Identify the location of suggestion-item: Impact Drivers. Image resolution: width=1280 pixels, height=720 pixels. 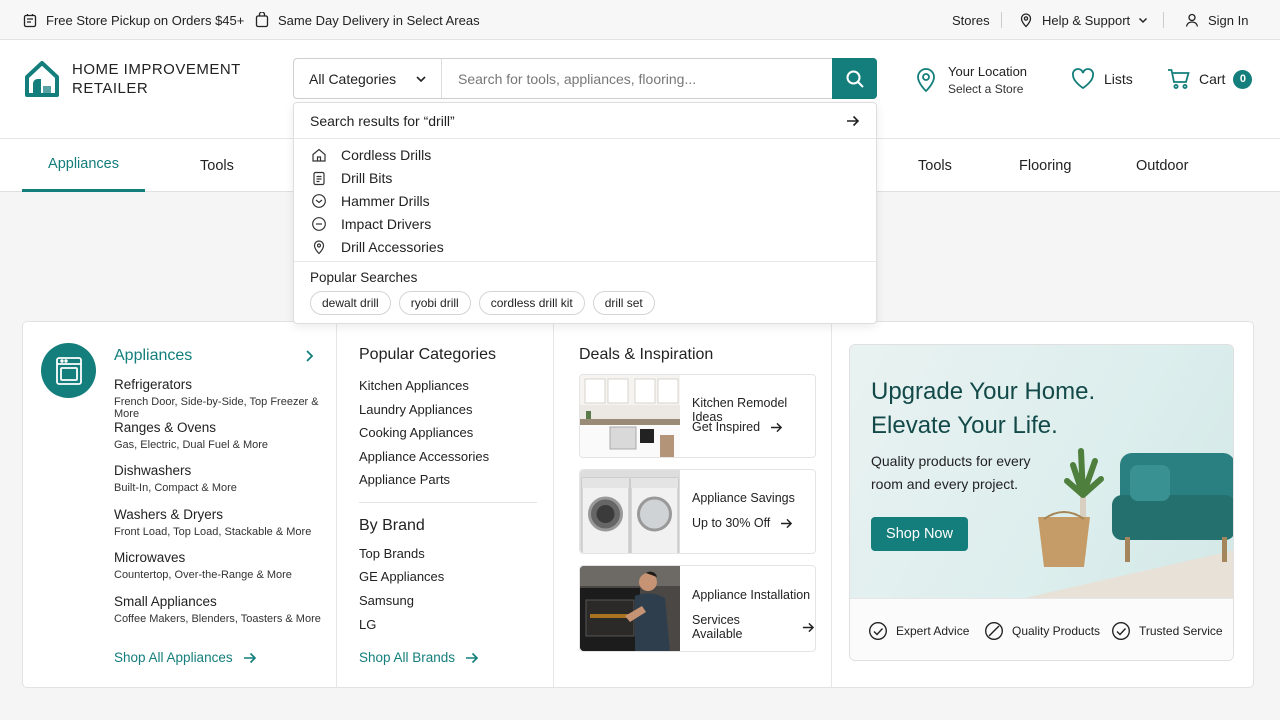
(585, 223).